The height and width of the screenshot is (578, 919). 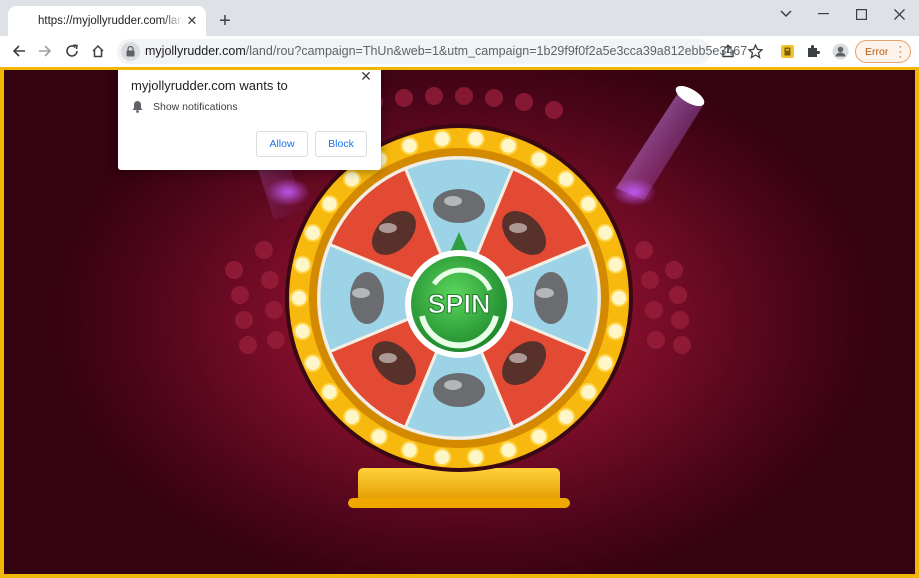 I want to click on tab-close-icon: ✕, so click(x=192, y=21).